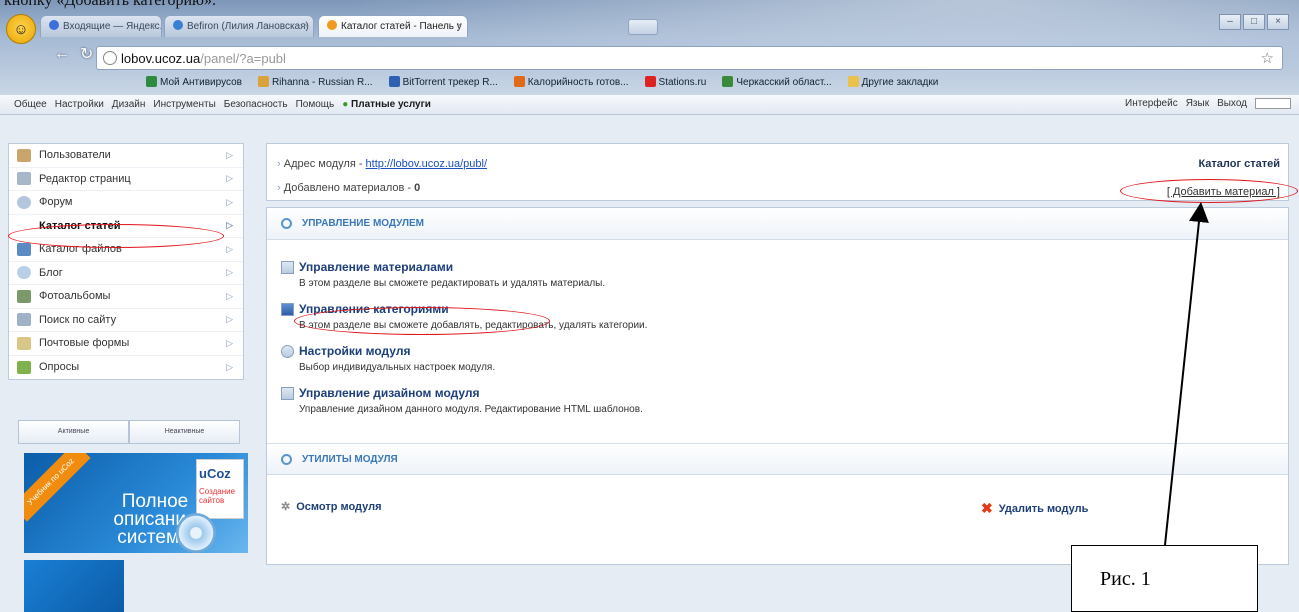  Describe the element at coordinates (689, 58) in the screenshot. I see `address-bar: lobov.ucoz.ua/panel/?a=publ ☆` at that location.